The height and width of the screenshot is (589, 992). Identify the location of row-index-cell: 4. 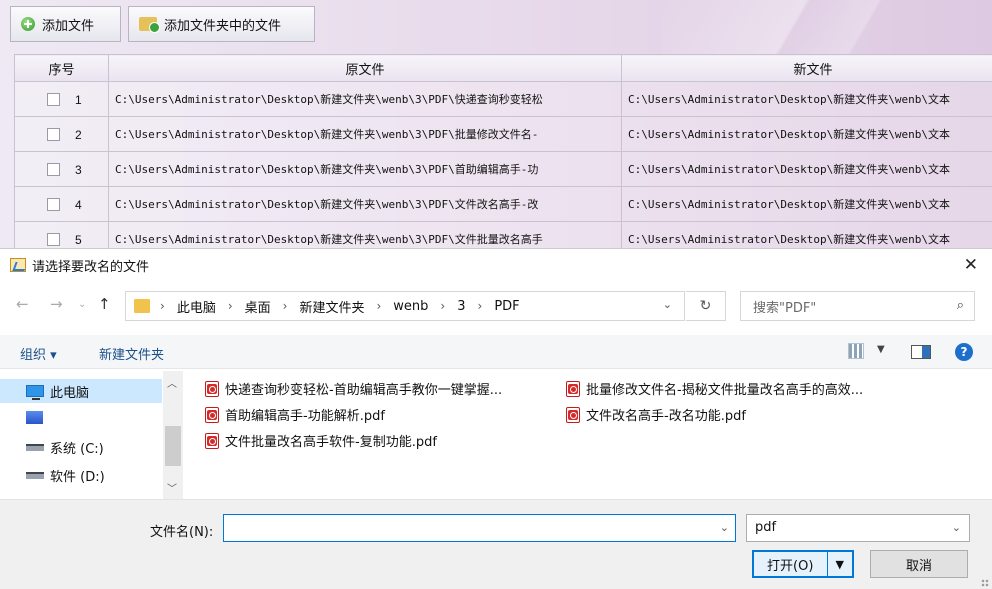
(61, 204).